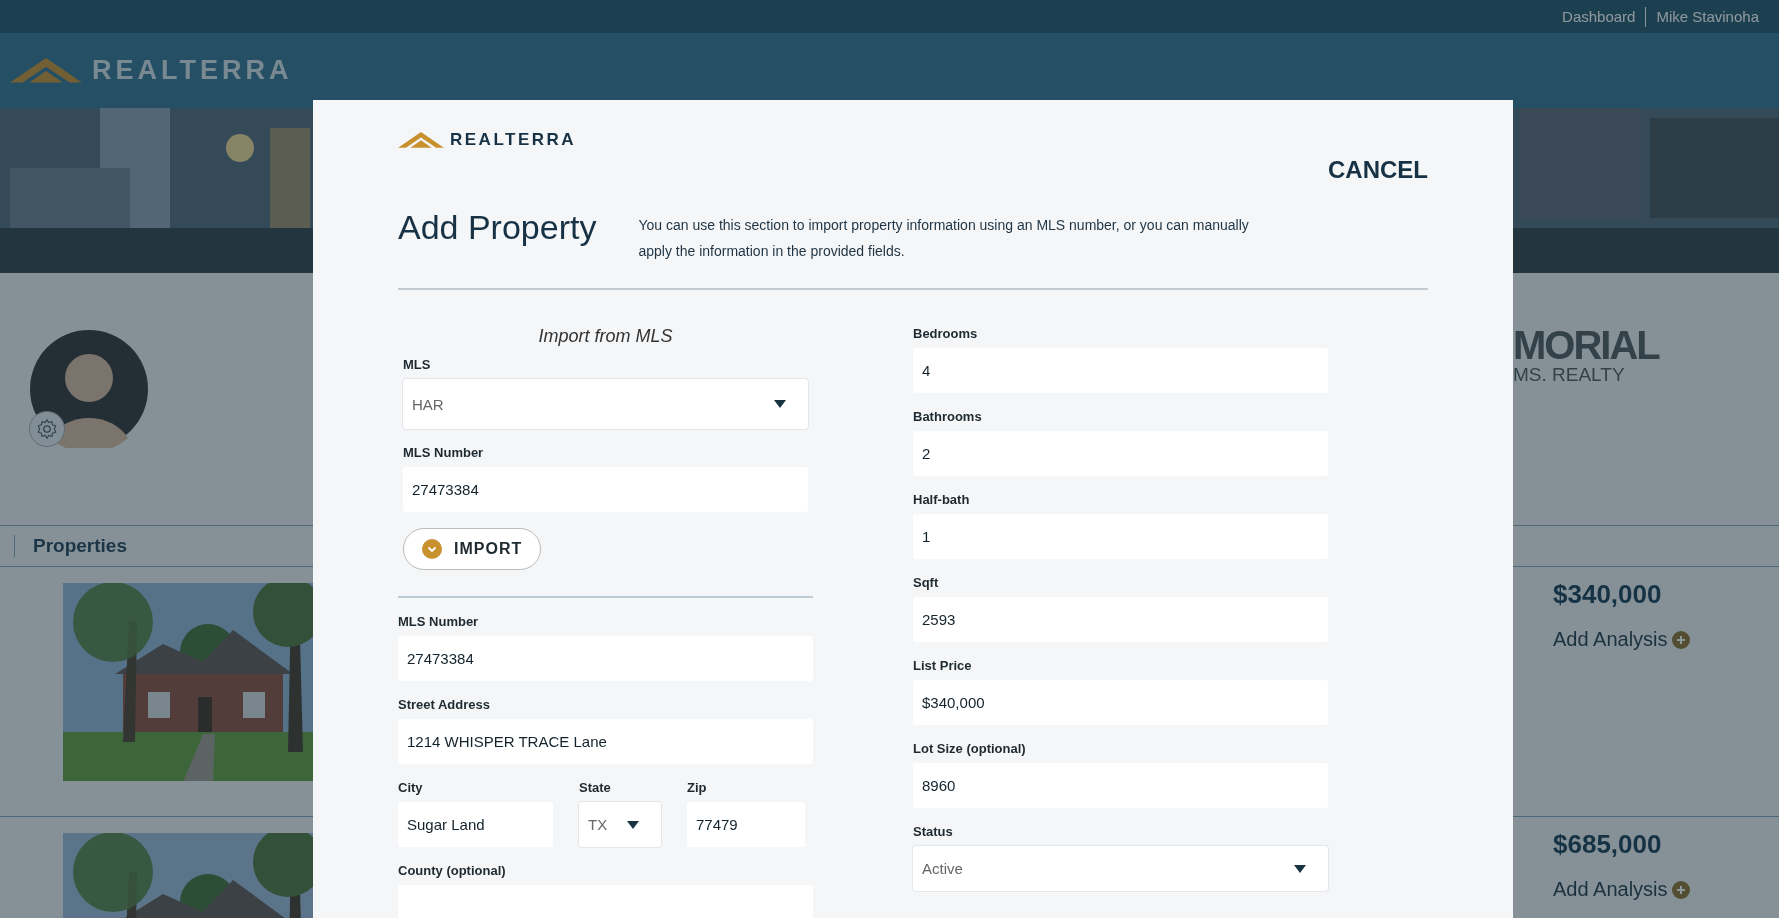 The image size is (1779, 918). What do you see at coordinates (926, 583) in the screenshot?
I see `field-label: Sqft` at bounding box center [926, 583].